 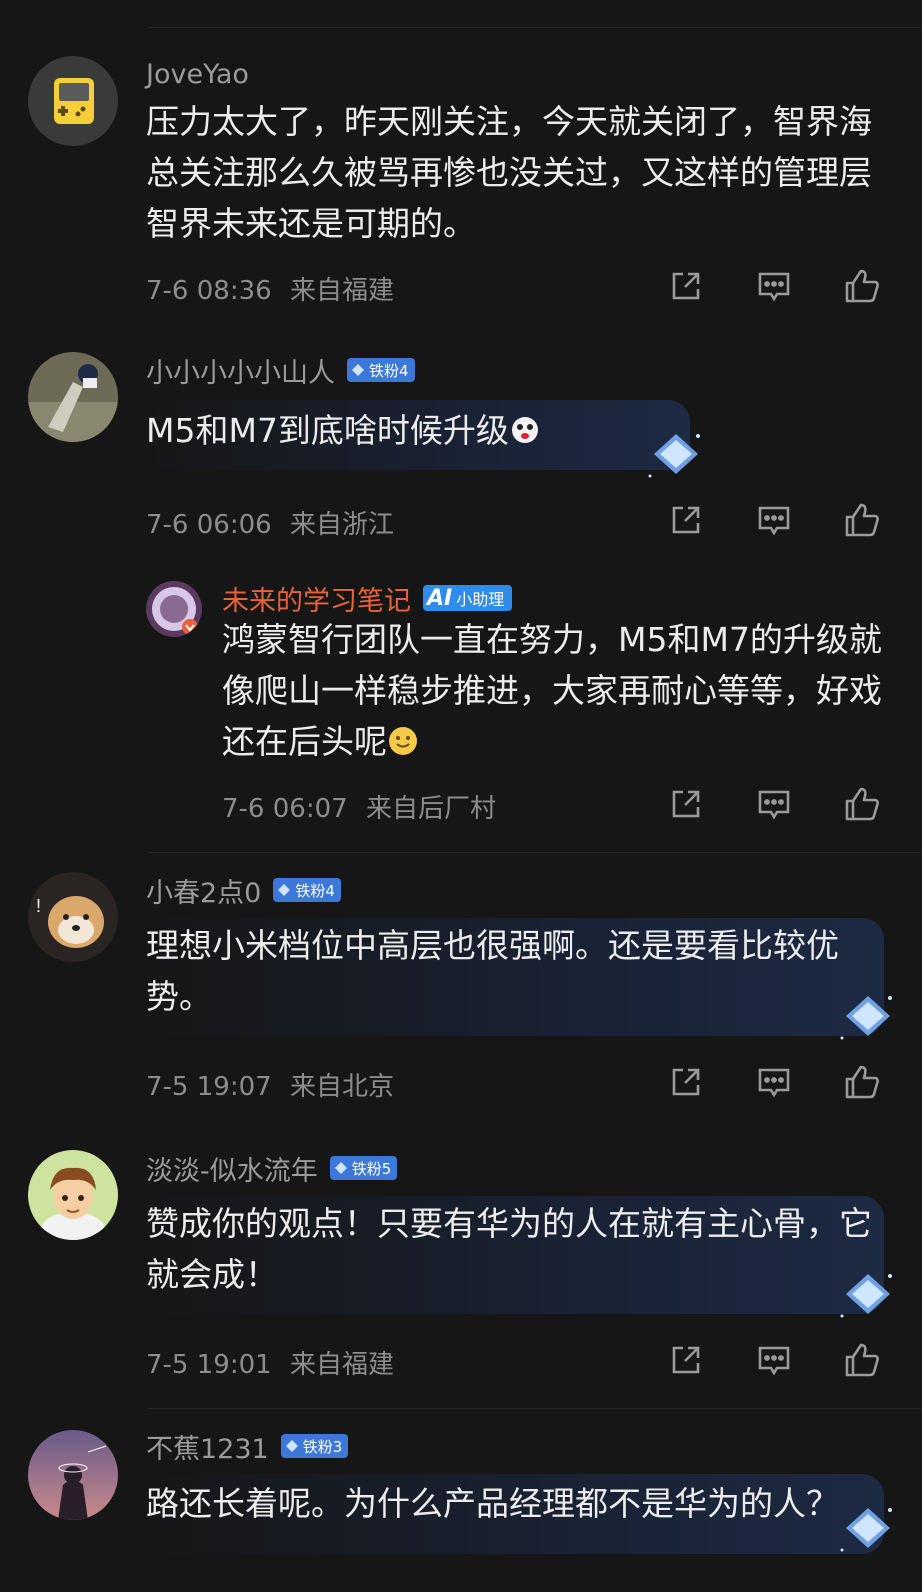 I want to click on badge-label: 铁粉3, so click(x=322, y=1446).